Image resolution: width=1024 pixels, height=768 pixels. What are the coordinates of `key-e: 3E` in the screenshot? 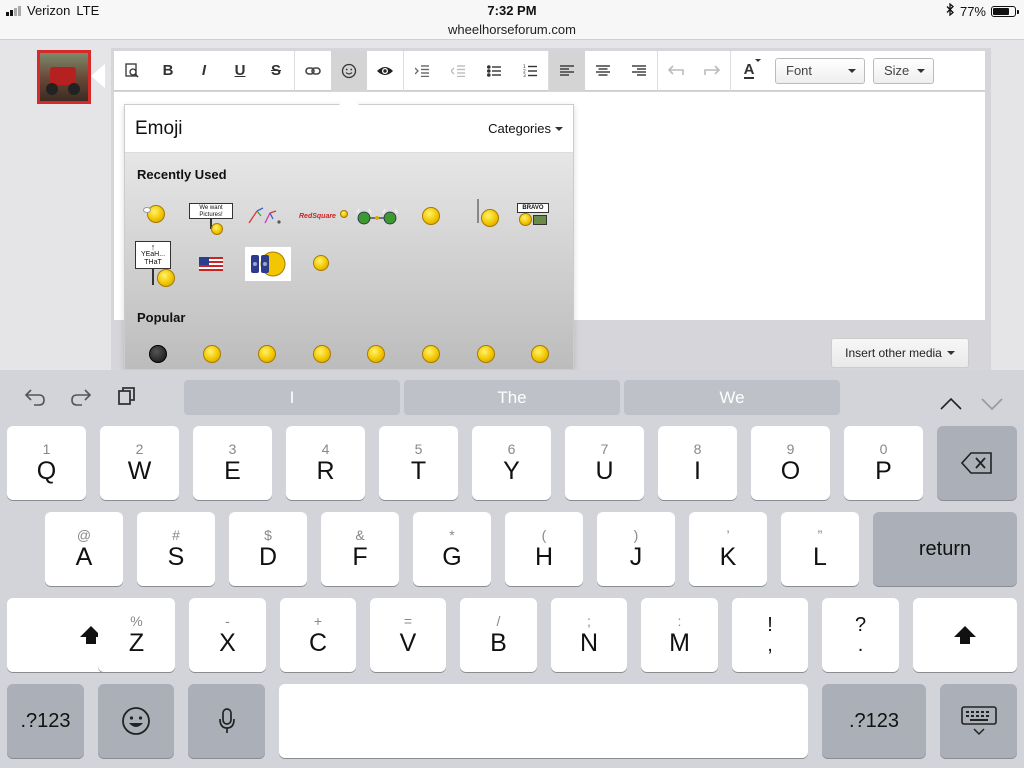 It's located at (232, 463).